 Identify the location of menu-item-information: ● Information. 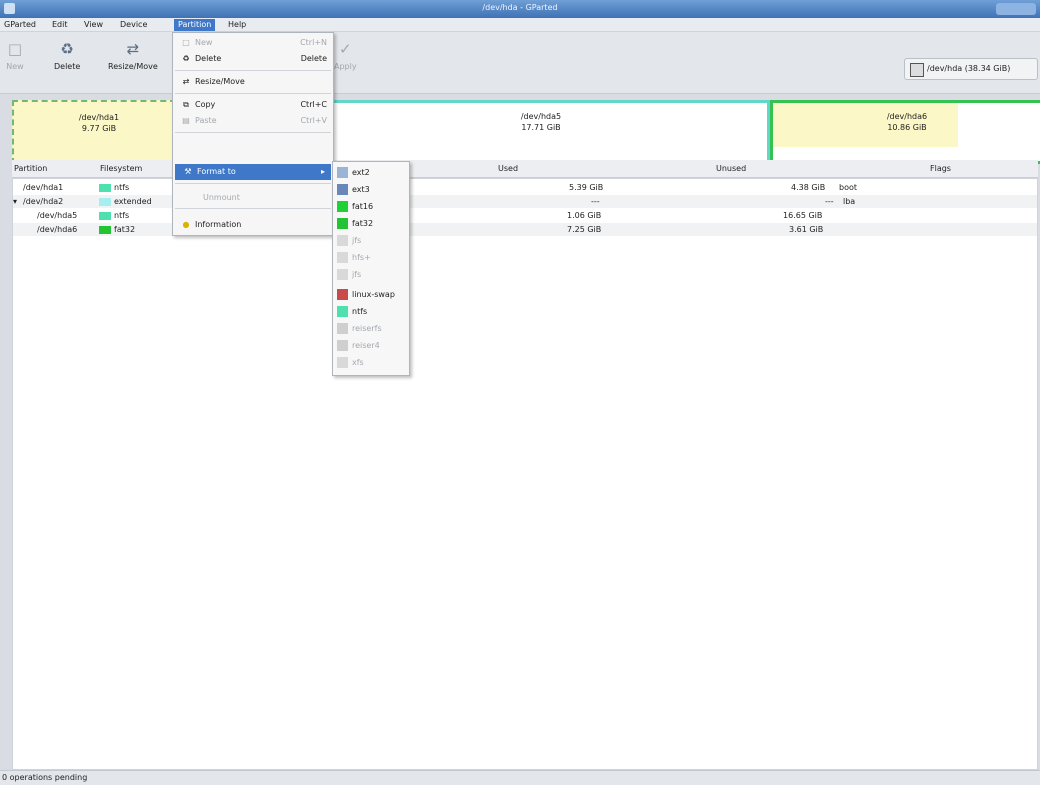
(253, 225).